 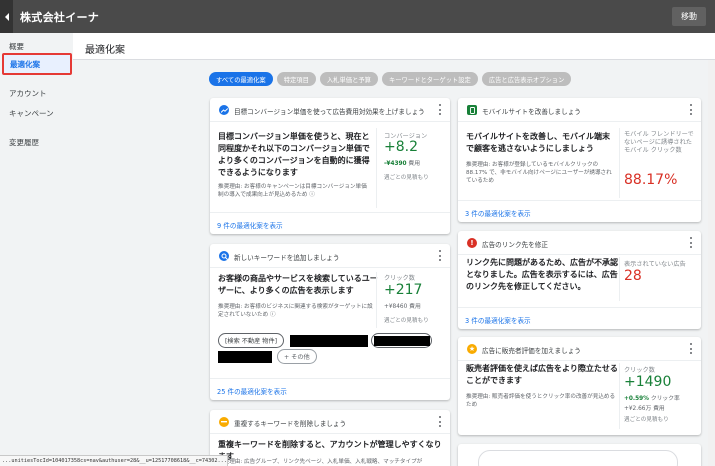 I want to click on sidebar-nav: 概要 最適化案 アカウント キャンペーン 変更履歴, so click(x=36, y=249).